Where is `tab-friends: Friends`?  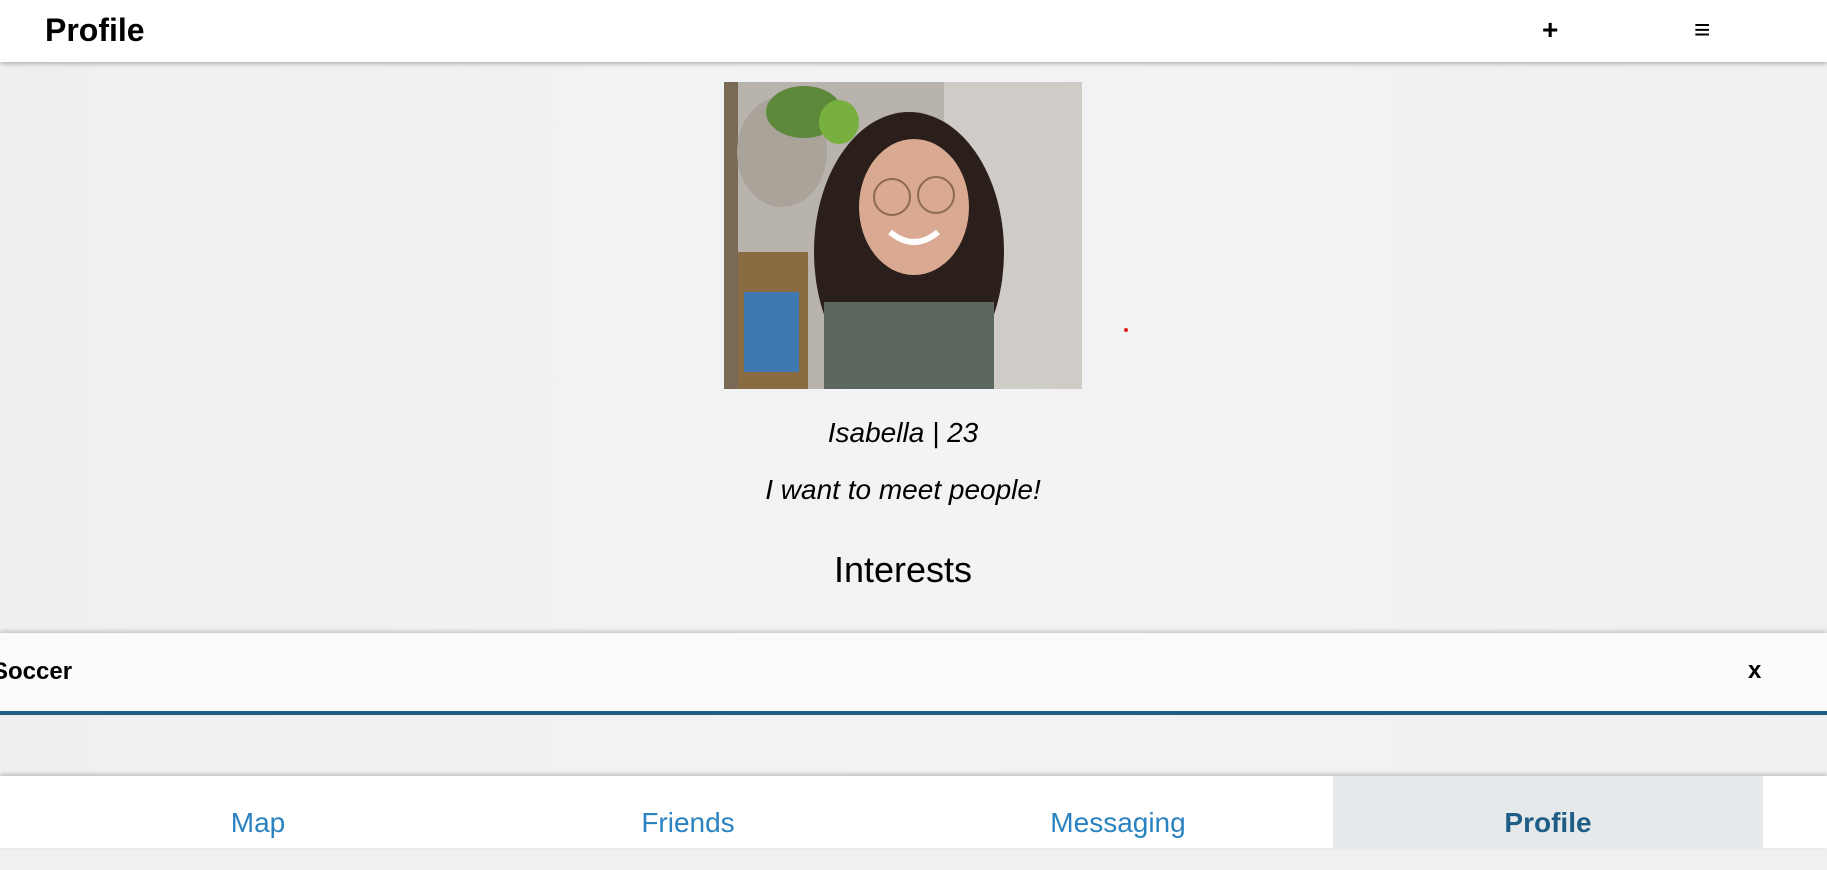
tab-friends: Friends is located at coordinates (688, 812).